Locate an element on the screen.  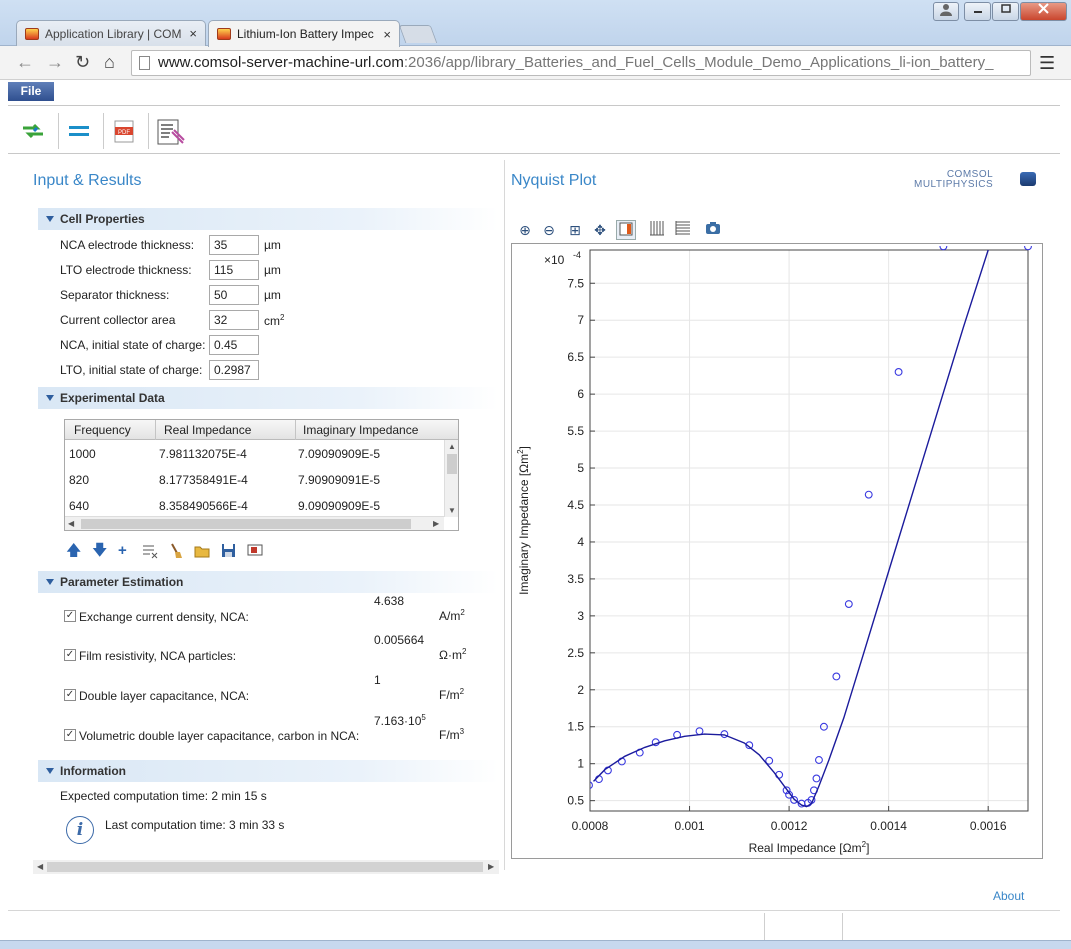
separator-thickness-input: 50 is located at coordinates (234, 295).